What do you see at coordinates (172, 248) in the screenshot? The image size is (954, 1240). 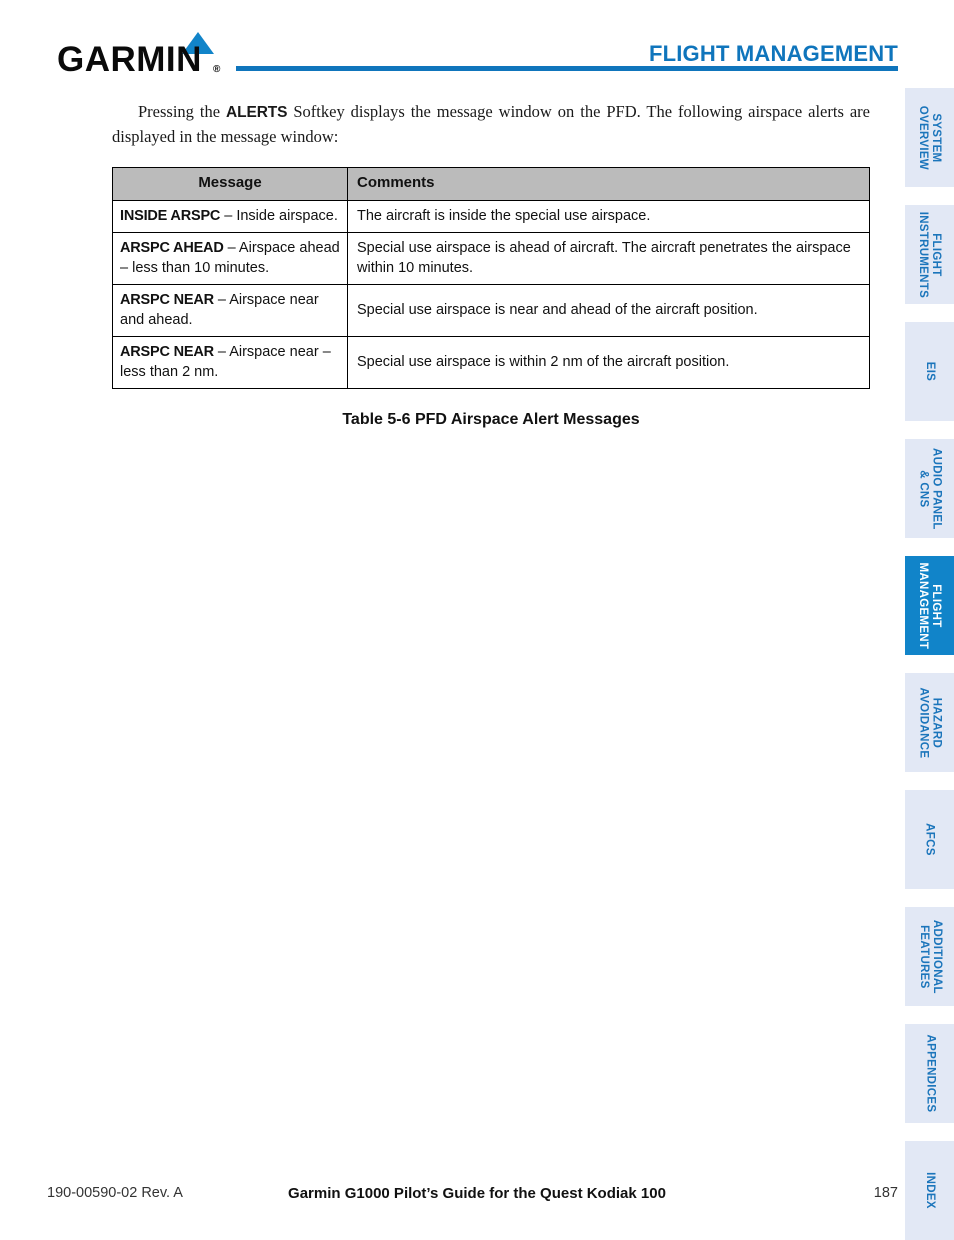 I see `alert-code: ARSPC AHEAD` at bounding box center [172, 248].